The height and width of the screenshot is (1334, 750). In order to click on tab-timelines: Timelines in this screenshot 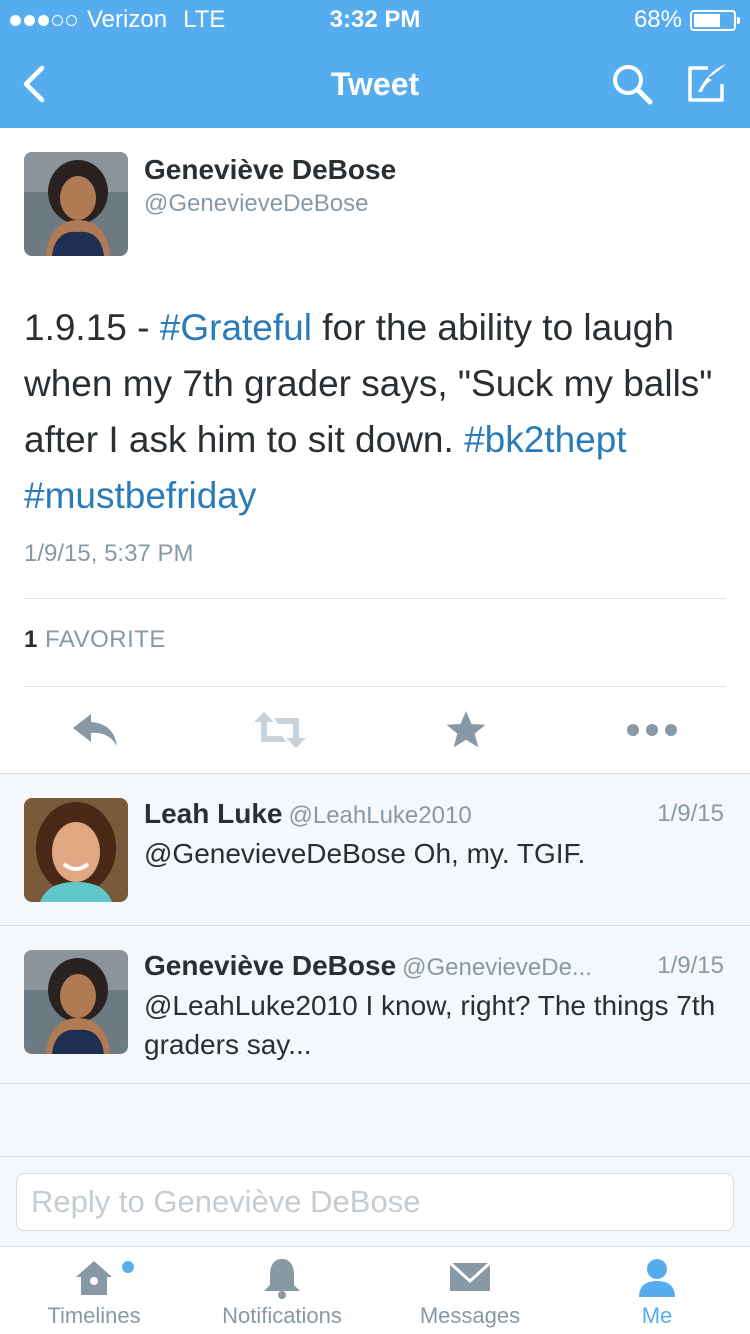, I will do `click(94, 1290)`.